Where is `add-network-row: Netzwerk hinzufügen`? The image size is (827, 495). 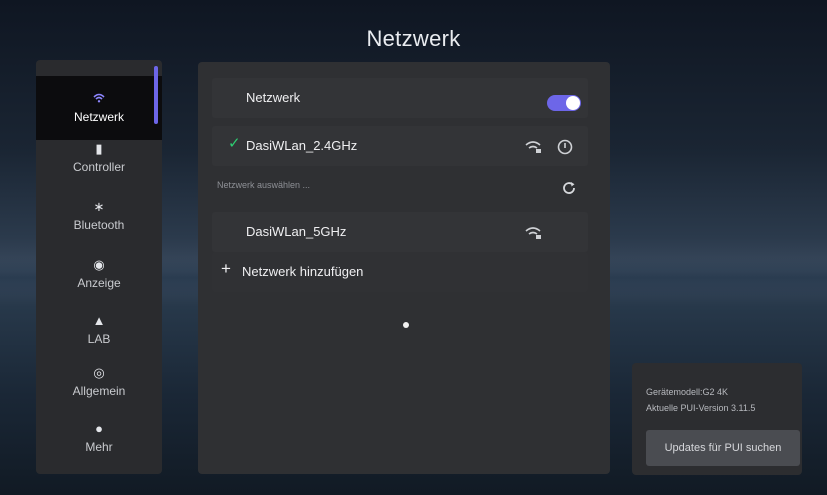
add-network-row: Netzwerk hinzufügen is located at coordinates (400, 272).